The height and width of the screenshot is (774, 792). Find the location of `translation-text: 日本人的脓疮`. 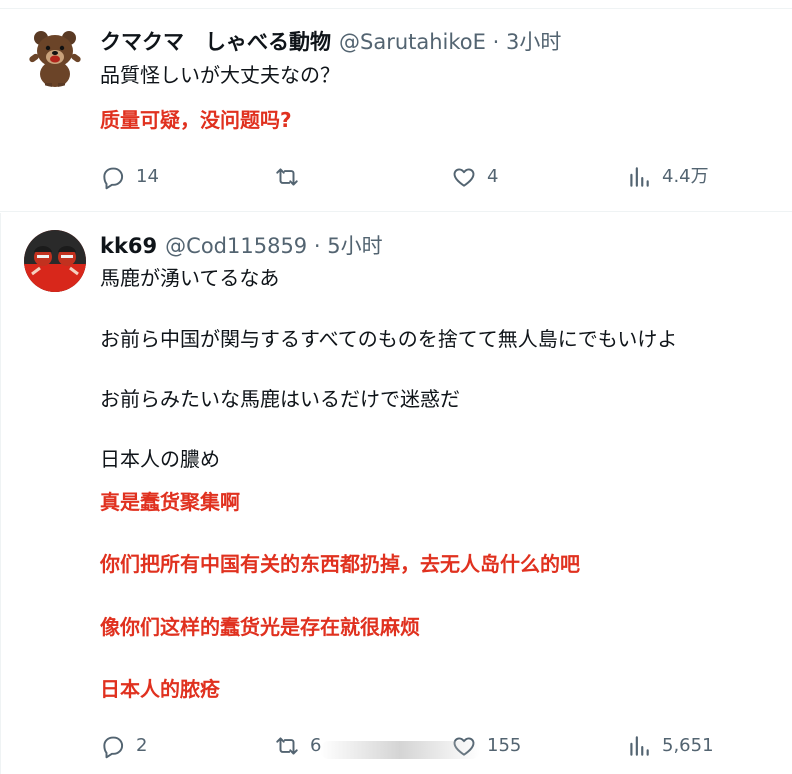

translation-text: 日本人的脓疮 is located at coordinates (160, 689).